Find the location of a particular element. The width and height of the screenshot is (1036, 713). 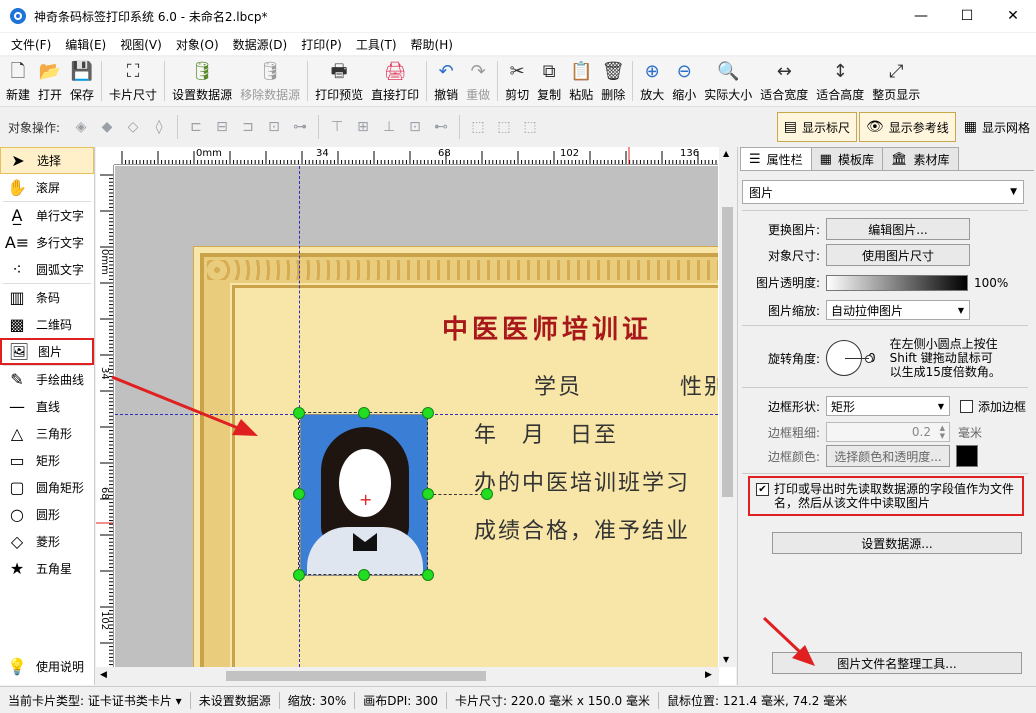

resize-handle-nw is located at coordinates (299, 413).